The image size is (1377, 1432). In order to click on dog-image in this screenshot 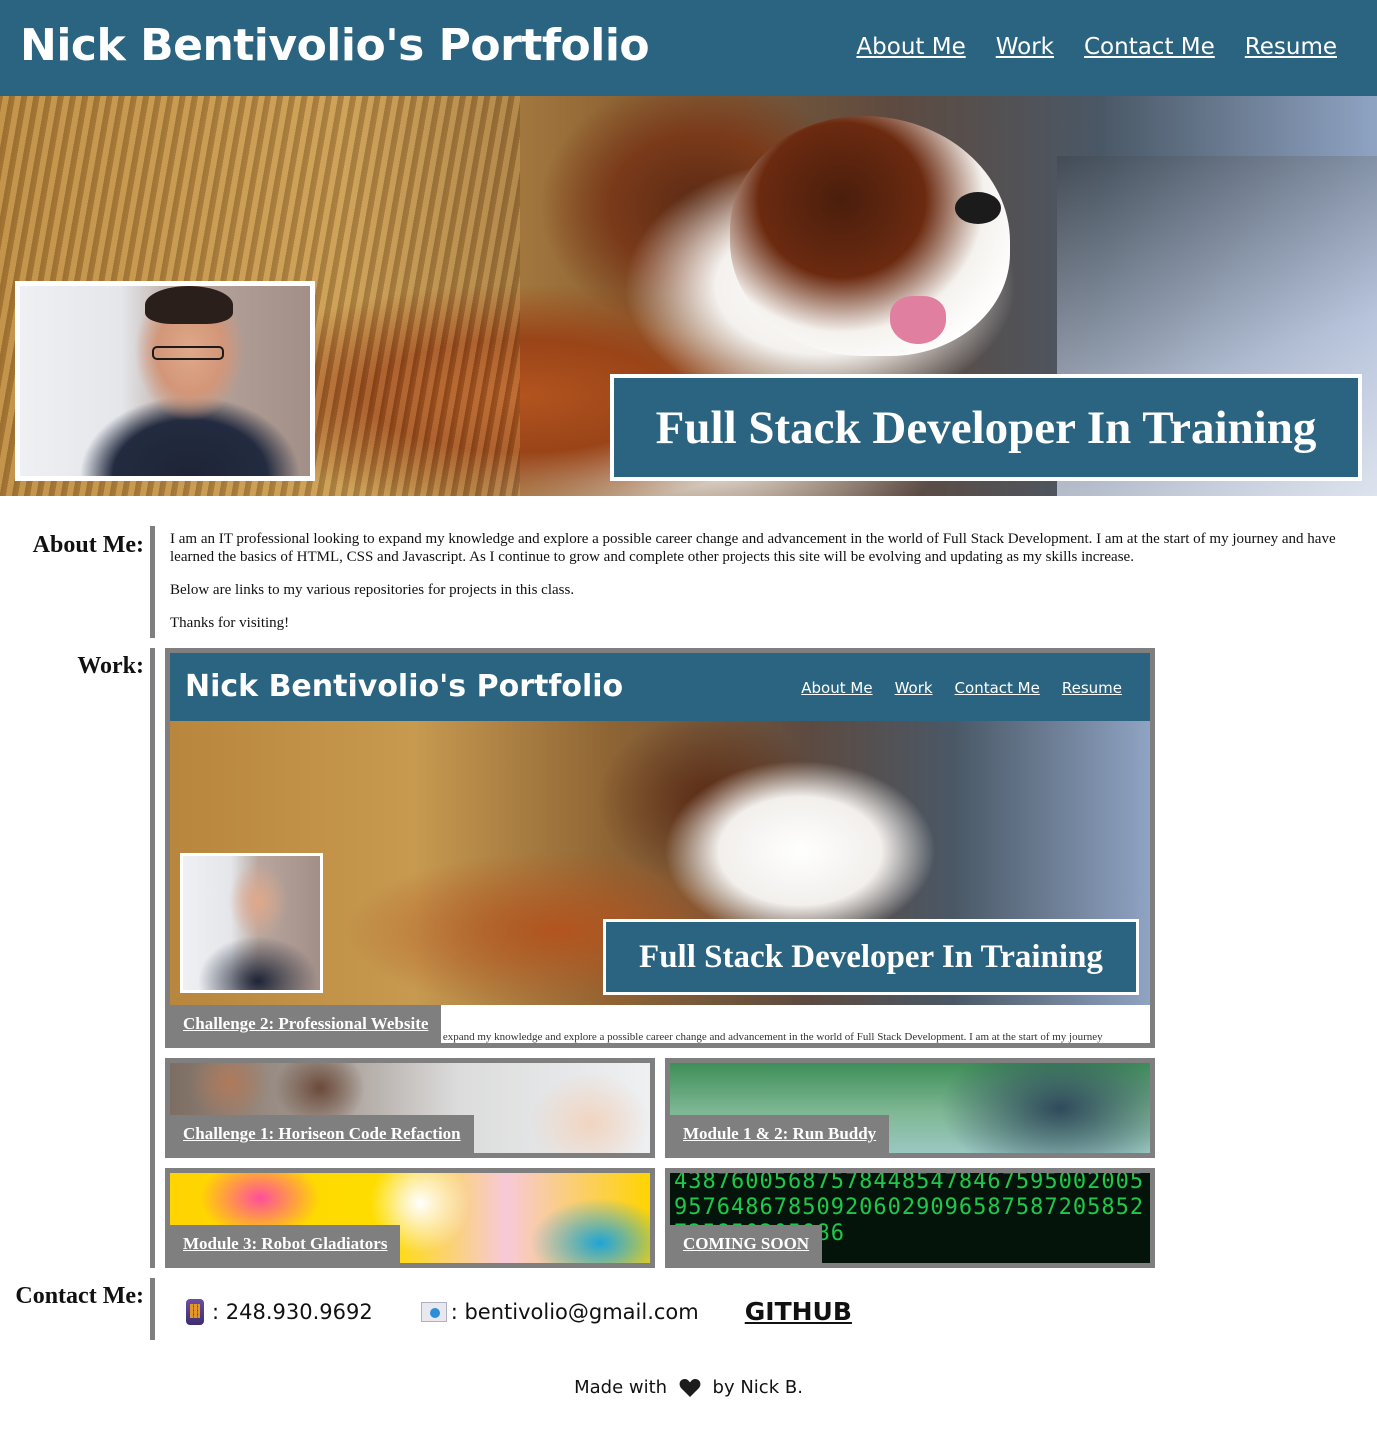, I will do `click(870, 236)`.